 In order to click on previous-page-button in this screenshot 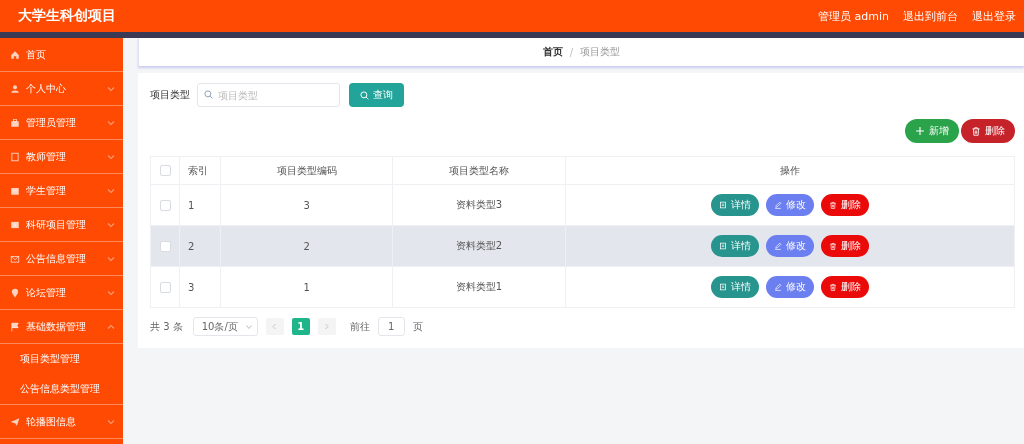, I will do `click(274, 326)`.